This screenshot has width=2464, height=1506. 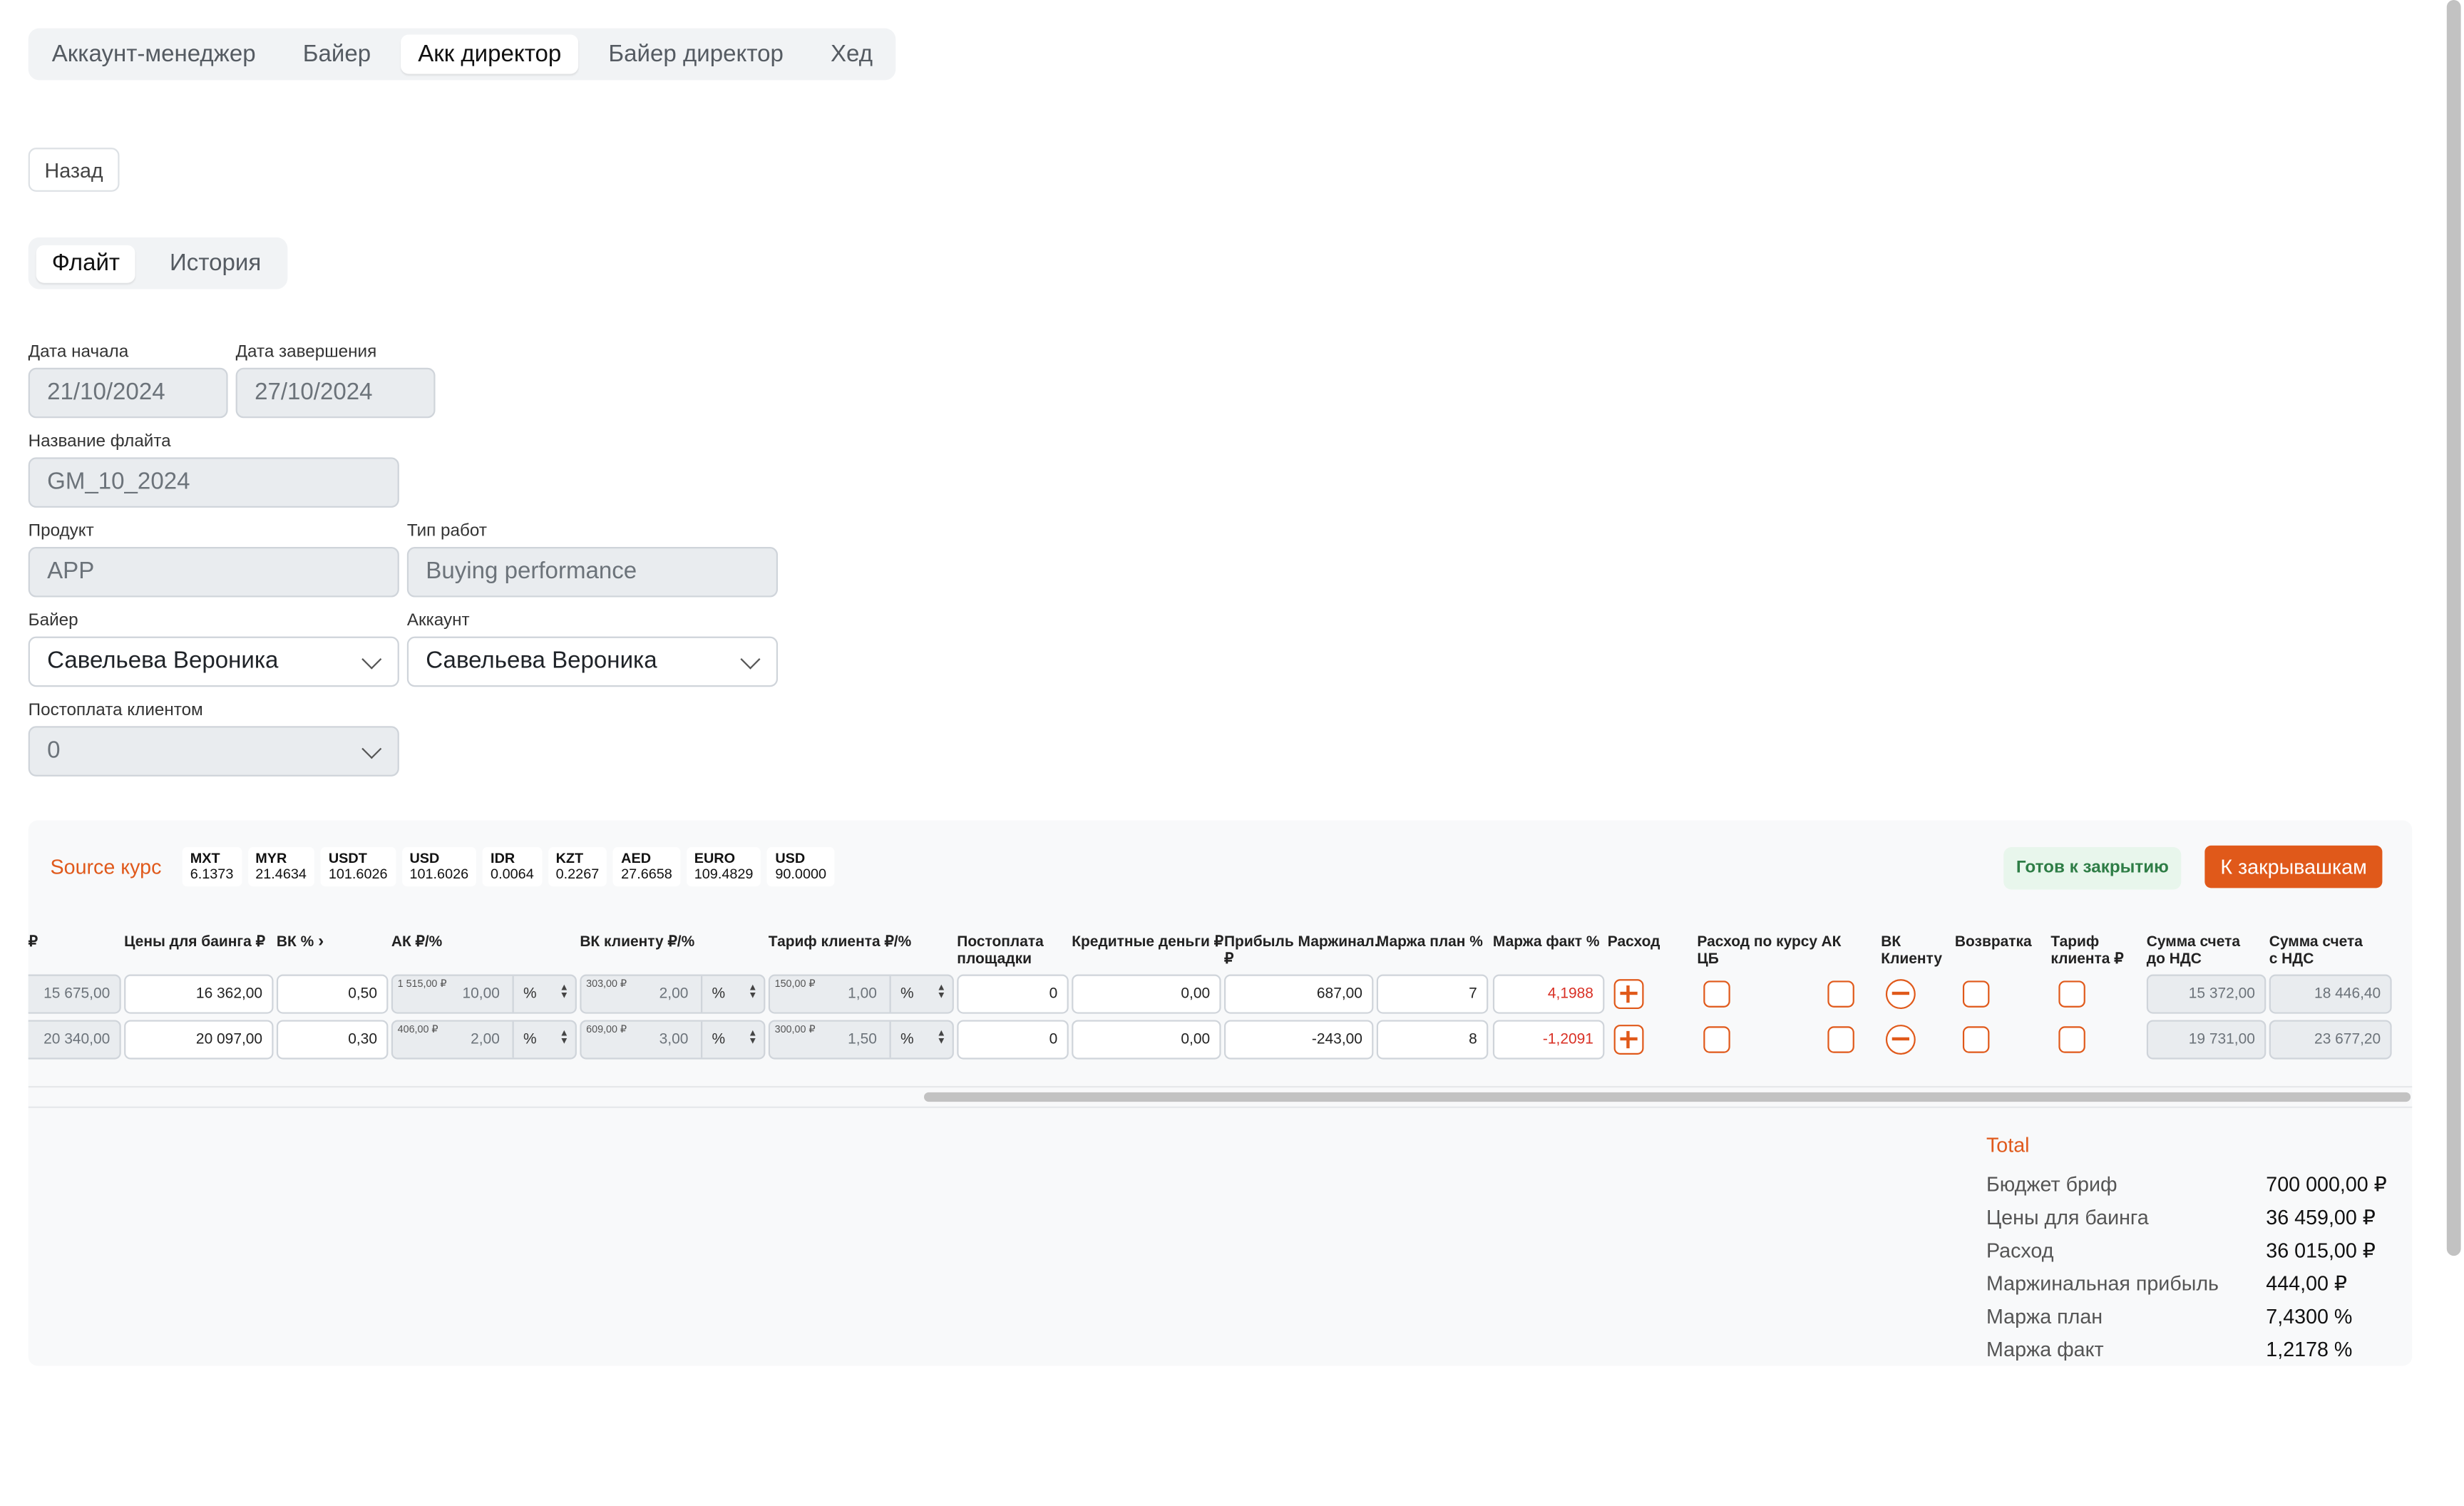 I want to click on flight-name-field: GM_10_2024, so click(x=213, y=482).